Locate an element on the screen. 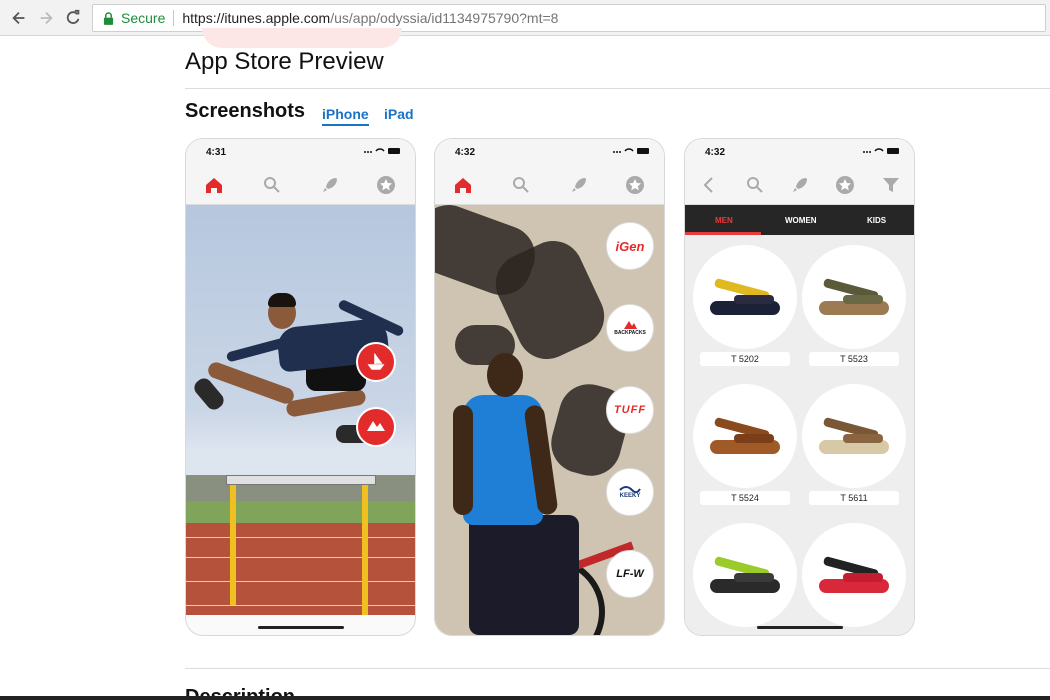 The image size is (1050, 700). arrow-left-icon is located at coordinates (18, 18).